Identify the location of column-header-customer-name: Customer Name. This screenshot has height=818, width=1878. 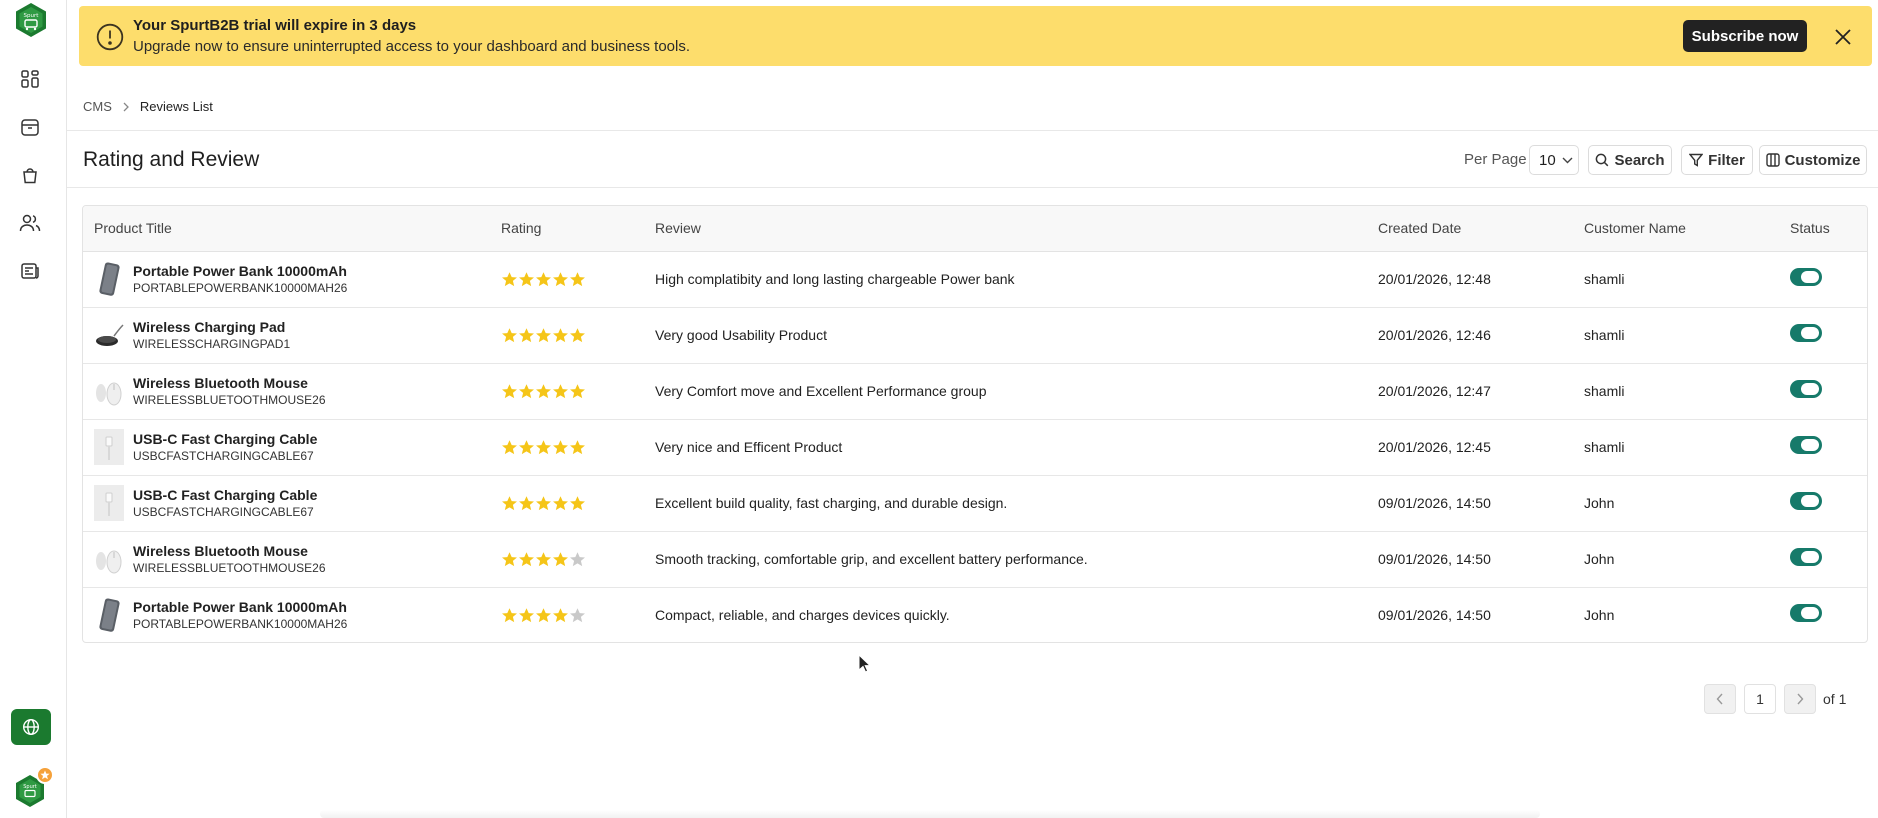
(1687, 229).